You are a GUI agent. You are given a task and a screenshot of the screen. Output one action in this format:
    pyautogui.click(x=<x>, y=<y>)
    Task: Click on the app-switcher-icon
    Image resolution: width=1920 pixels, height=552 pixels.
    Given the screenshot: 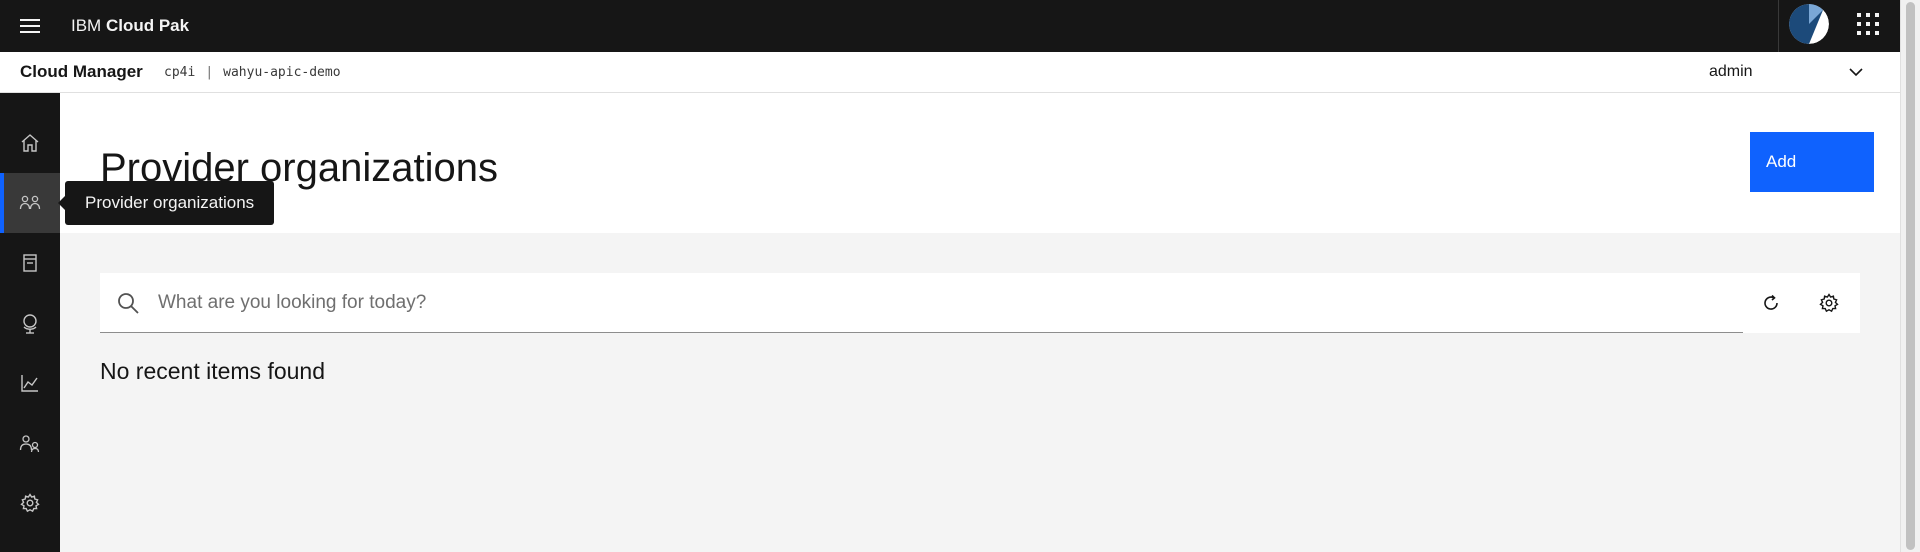 What is the action you would take?
    pyautogui.click(x=1868, y=24)
    